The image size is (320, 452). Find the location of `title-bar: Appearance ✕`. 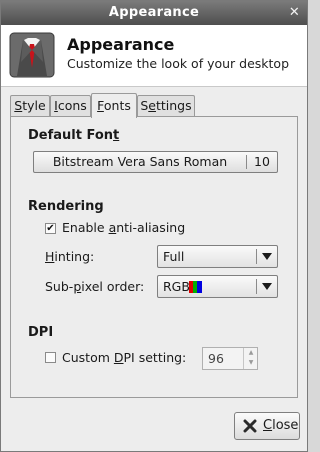

title-bar: Appearance ✕ is located at coordinates (154, 13).